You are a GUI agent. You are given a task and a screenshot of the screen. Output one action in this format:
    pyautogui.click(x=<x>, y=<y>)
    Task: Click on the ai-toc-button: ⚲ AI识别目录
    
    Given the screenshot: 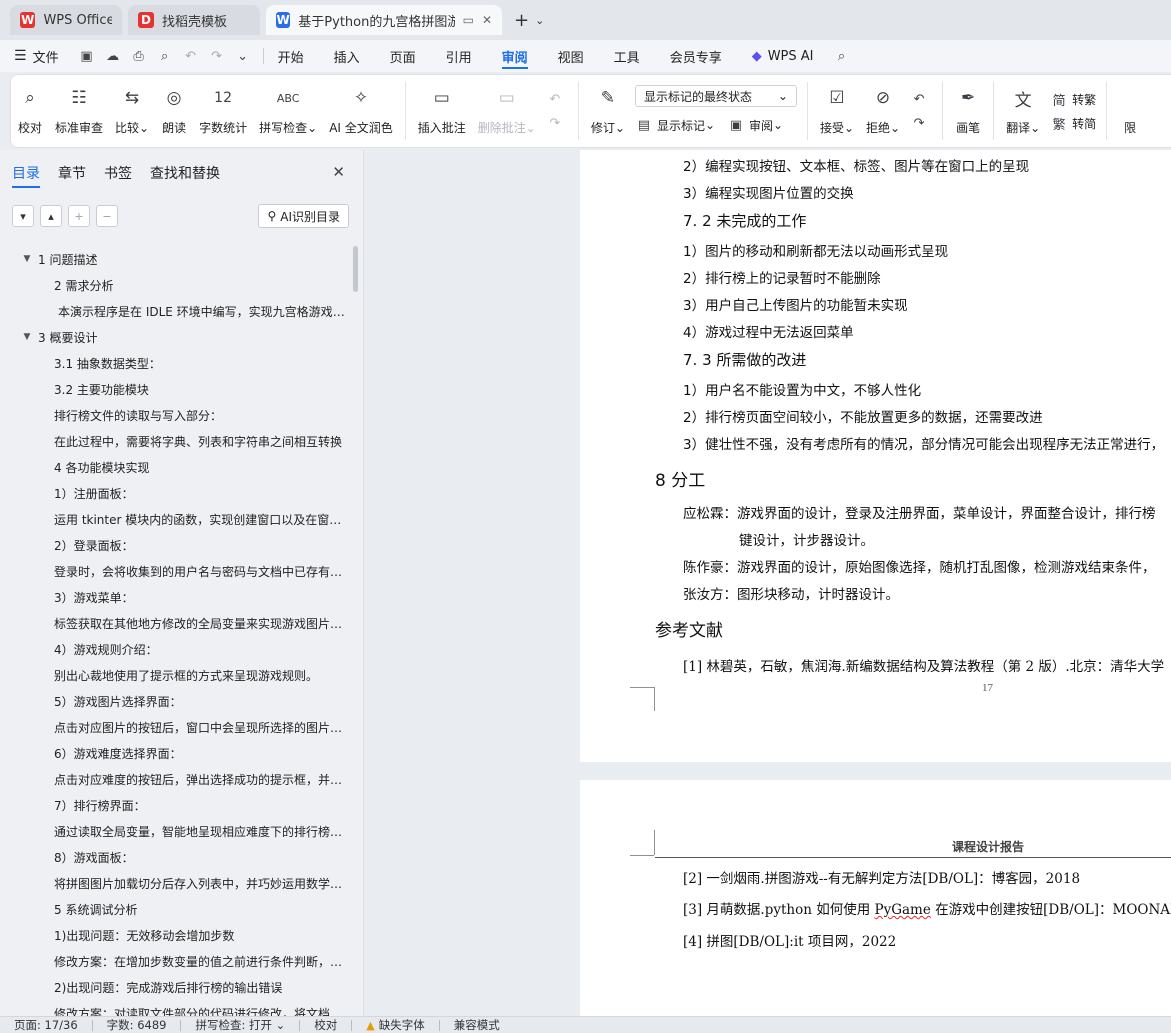 What is the action you would take?
    pyautogui.click(x=303, y=216)
    